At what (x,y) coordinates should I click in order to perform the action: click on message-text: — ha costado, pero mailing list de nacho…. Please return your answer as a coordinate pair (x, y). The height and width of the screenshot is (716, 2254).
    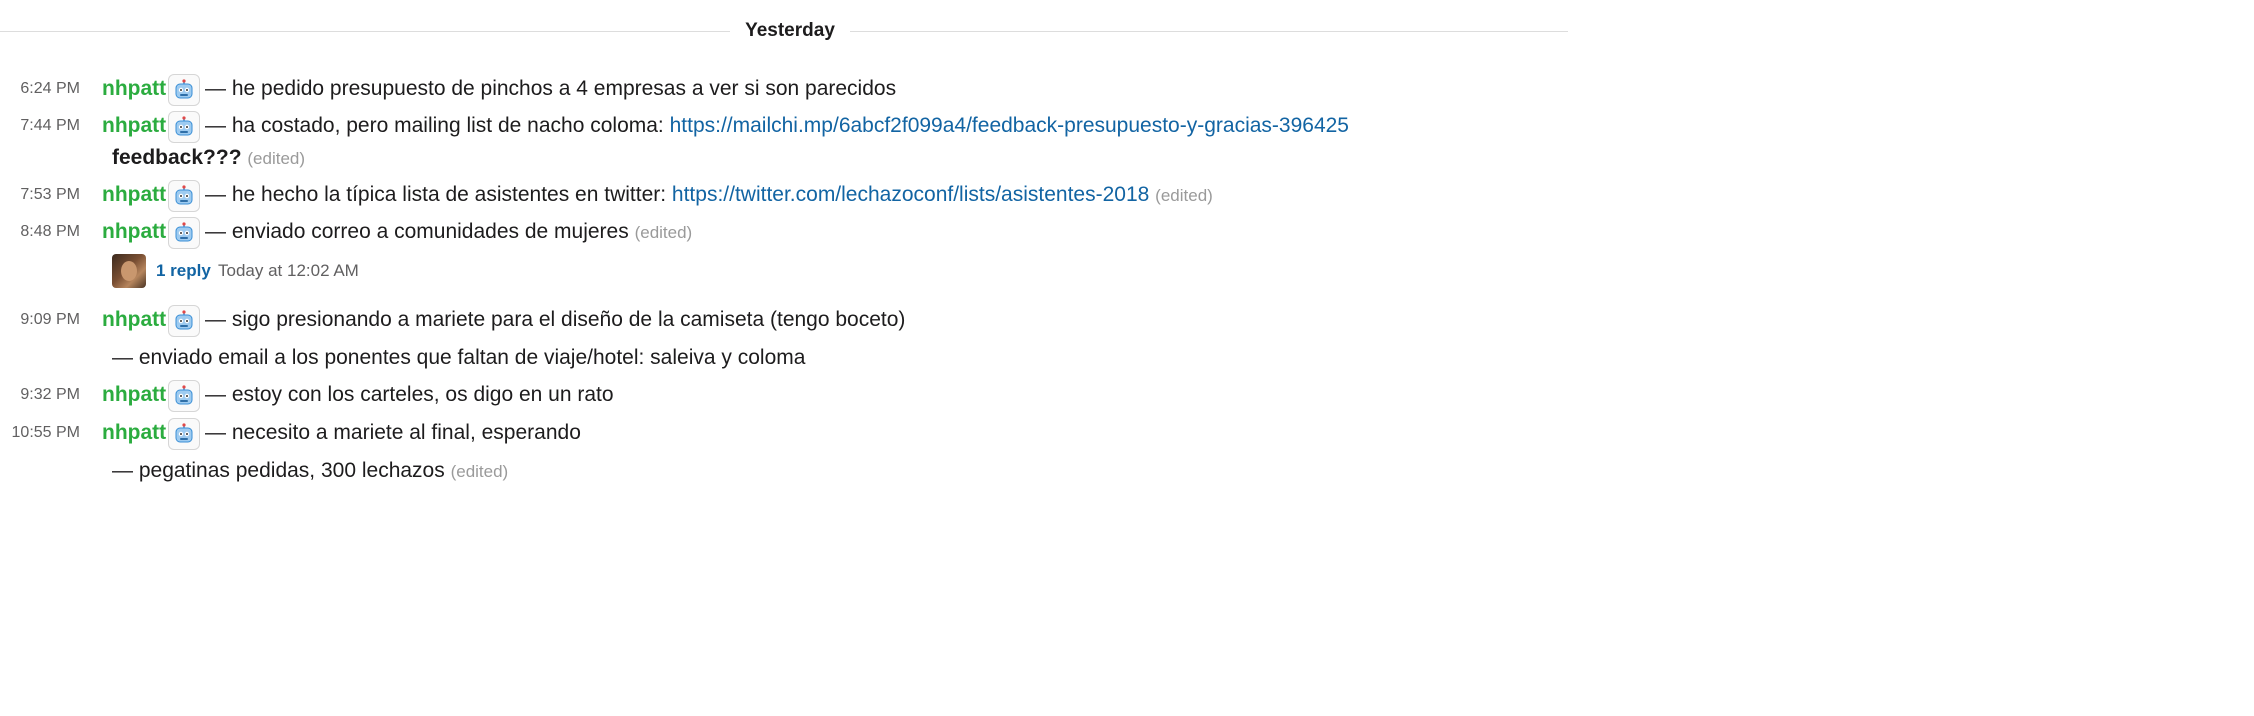
    Looking at the image, I should click on (777, 126).